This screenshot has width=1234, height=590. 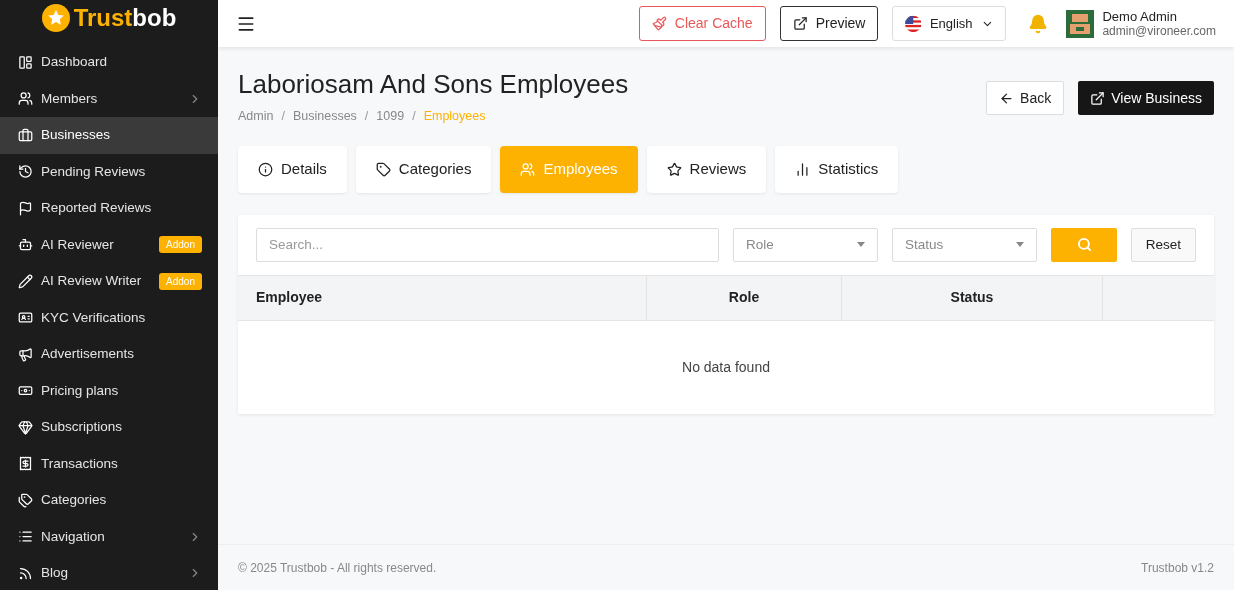 What do you see at coordinates (76, 135) in the screenshot?
I see `sidebar-label: Businesses` at bounding box center [76, 135].